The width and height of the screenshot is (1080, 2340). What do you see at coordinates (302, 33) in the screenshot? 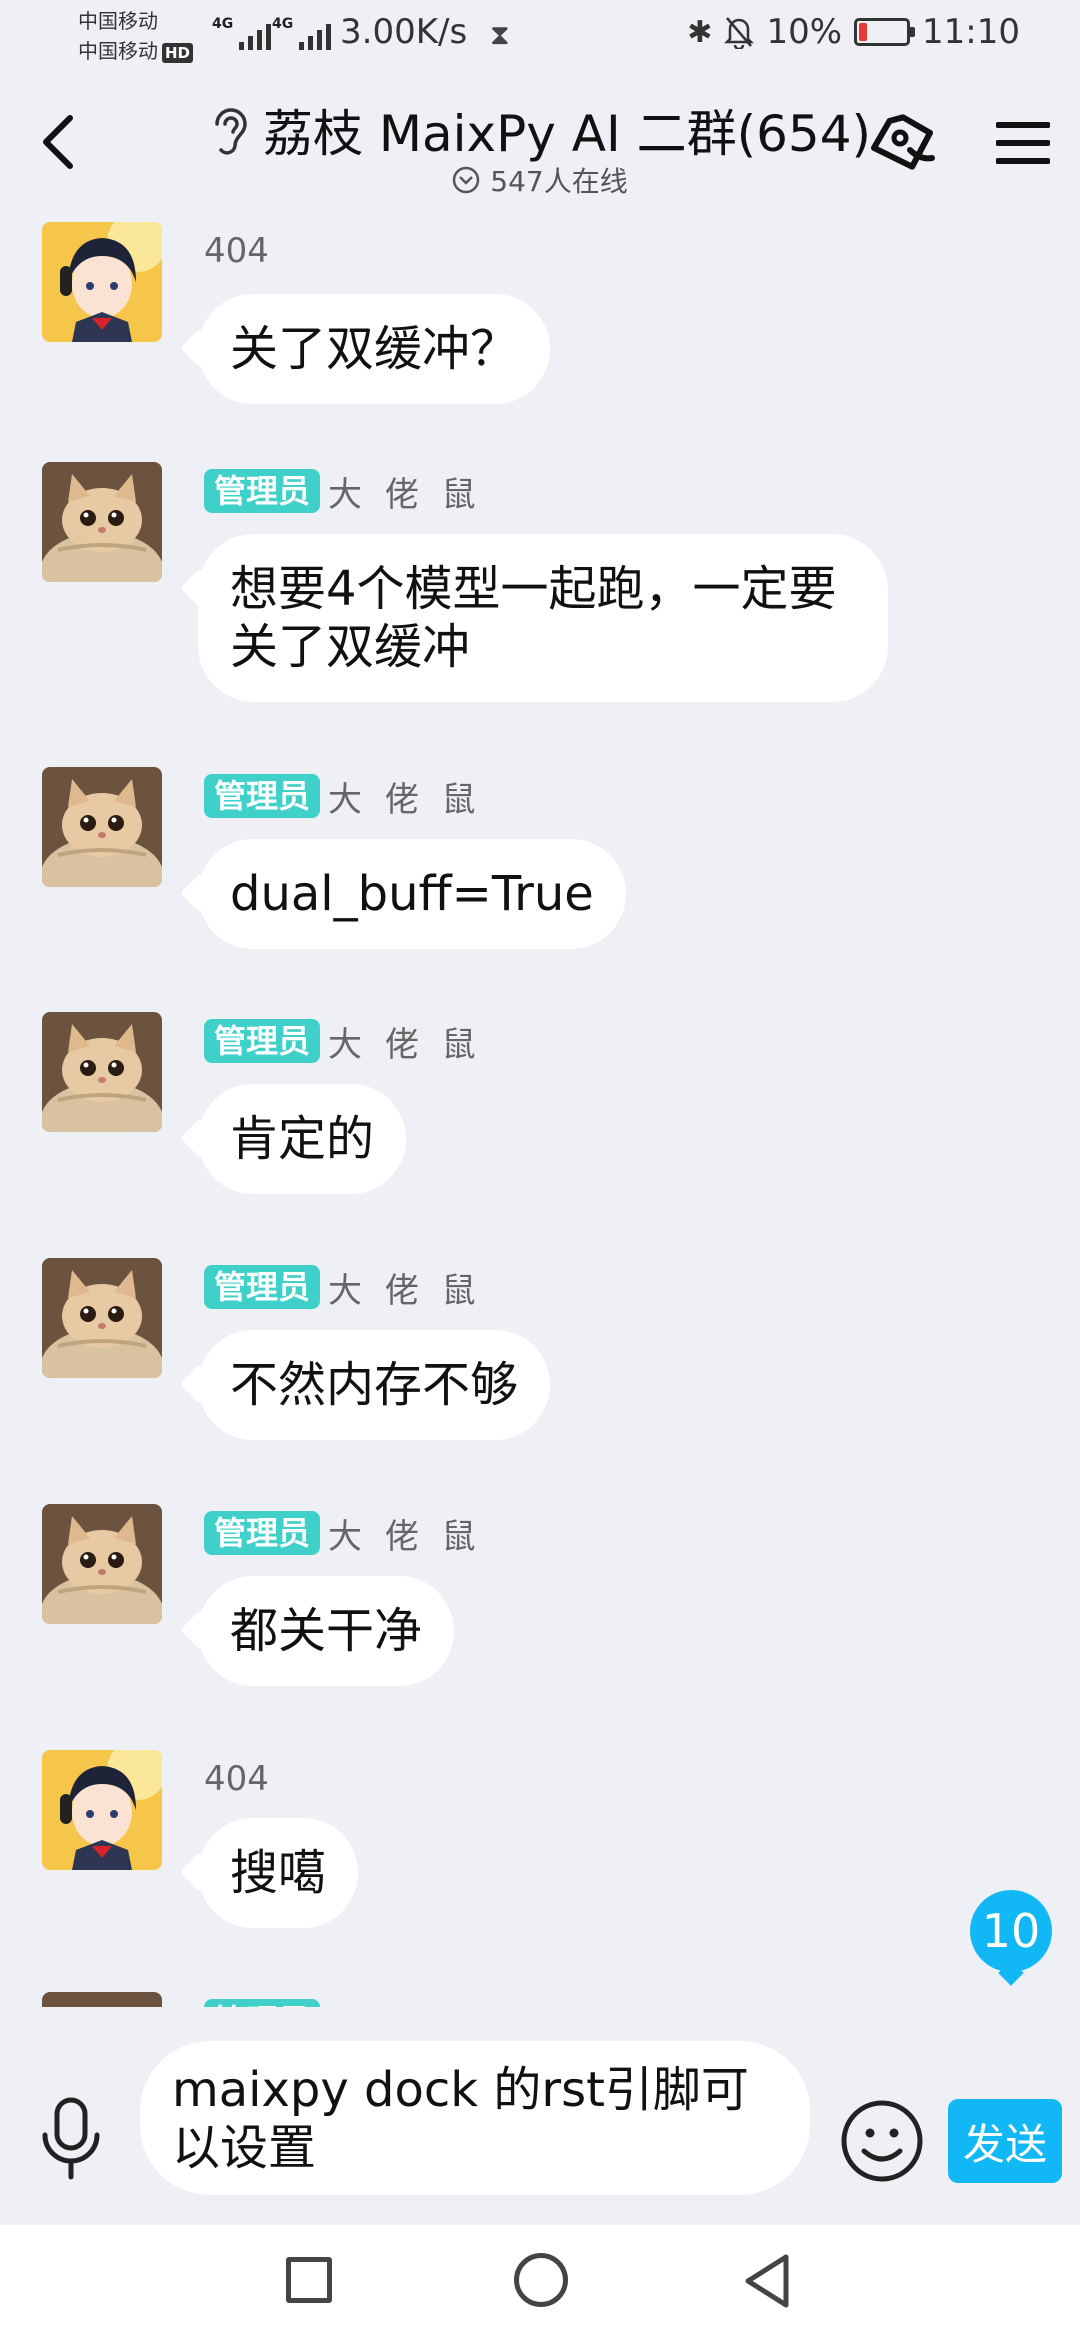
I see `signal-icon-2: 4G` at bounding box center [302, 33].